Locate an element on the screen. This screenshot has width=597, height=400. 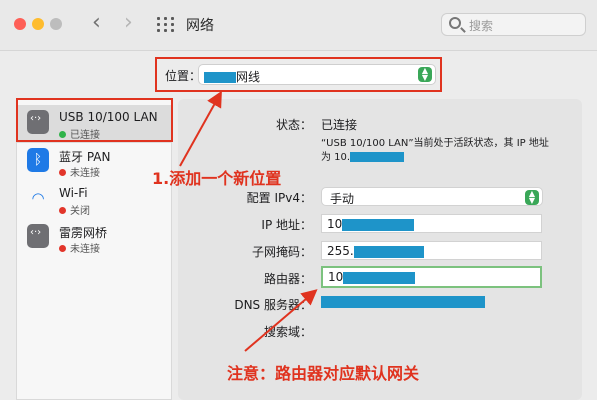
arrow-to-location is located at coordinates (200, 128).